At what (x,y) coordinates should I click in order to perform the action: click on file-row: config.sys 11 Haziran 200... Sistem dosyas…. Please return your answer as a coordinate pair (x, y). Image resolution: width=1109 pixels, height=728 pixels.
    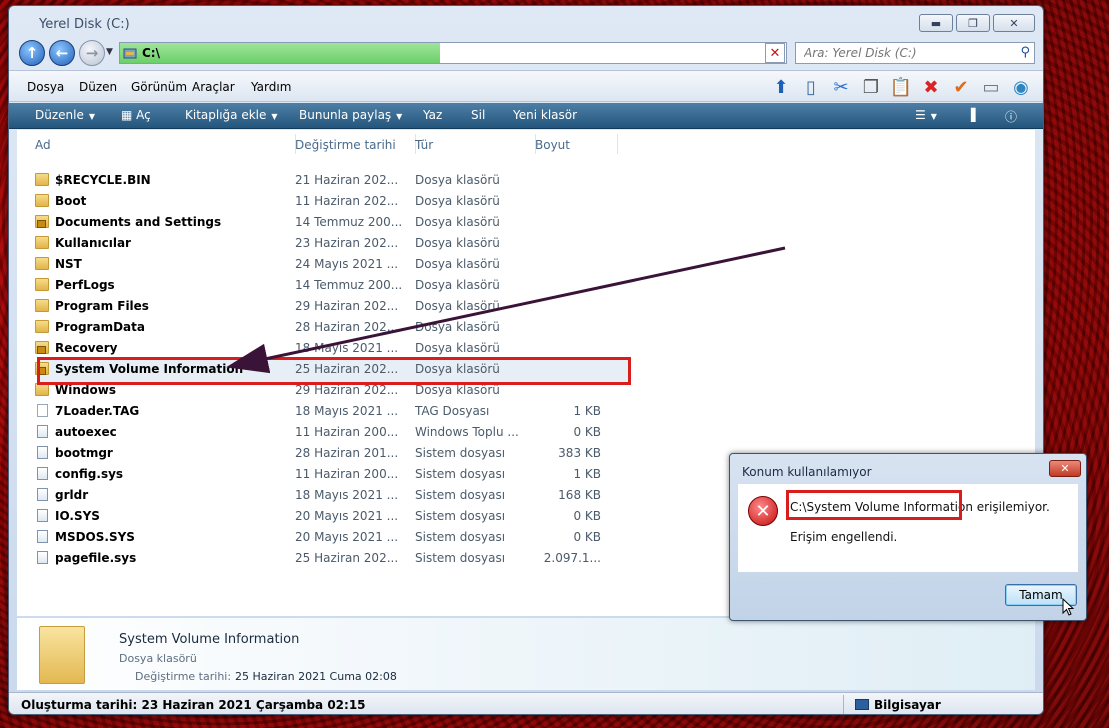
    Looking at the image, I should click on (327, 474).